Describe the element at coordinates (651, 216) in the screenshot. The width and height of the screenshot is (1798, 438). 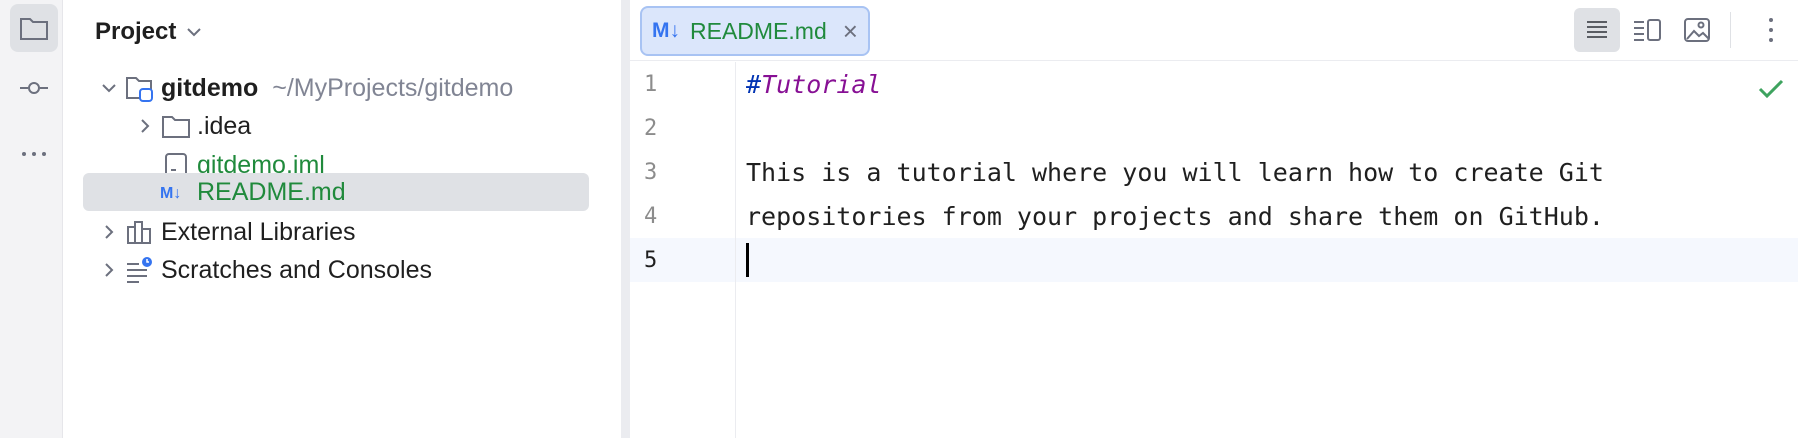
I see `line-number: 4` at that location.